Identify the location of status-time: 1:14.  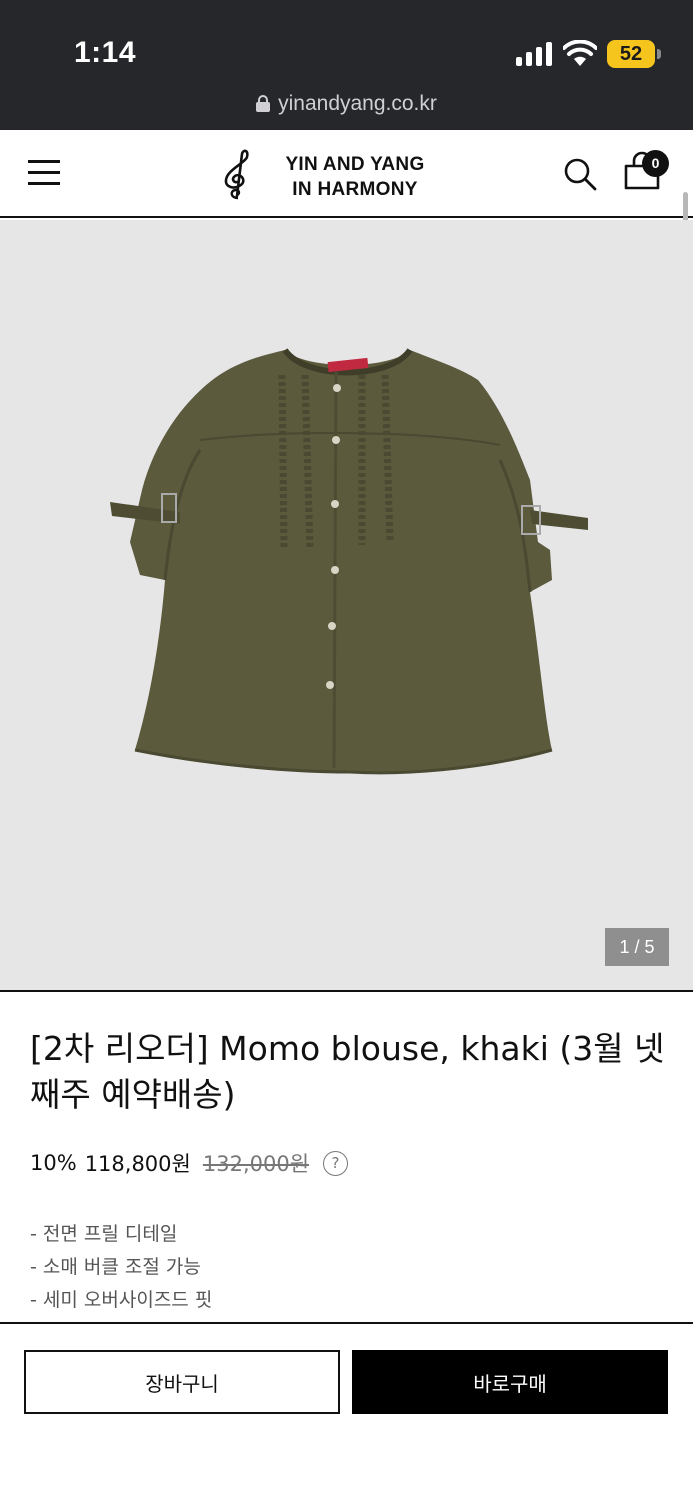
(105, 52).